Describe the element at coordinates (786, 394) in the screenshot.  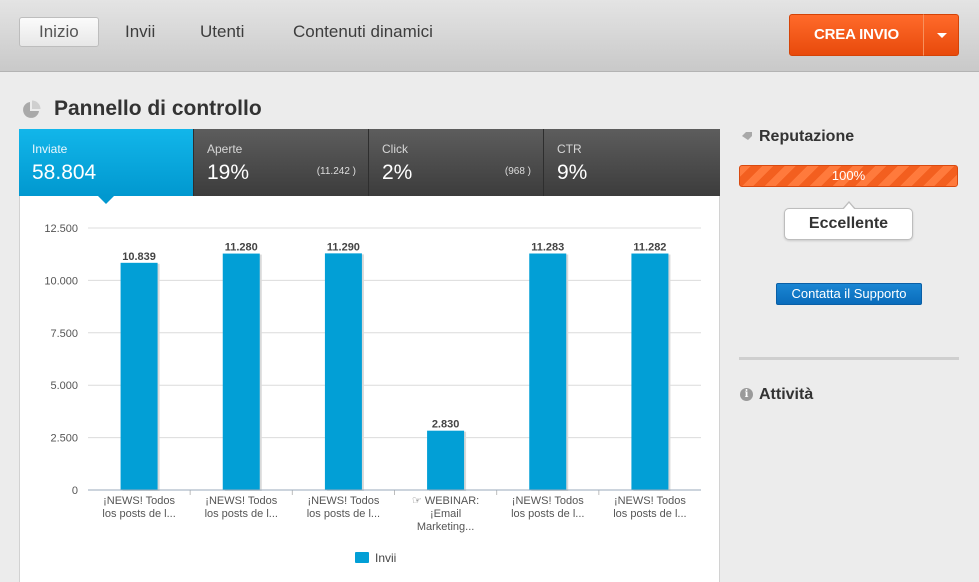
I see `activity-title: Attività` at that location.